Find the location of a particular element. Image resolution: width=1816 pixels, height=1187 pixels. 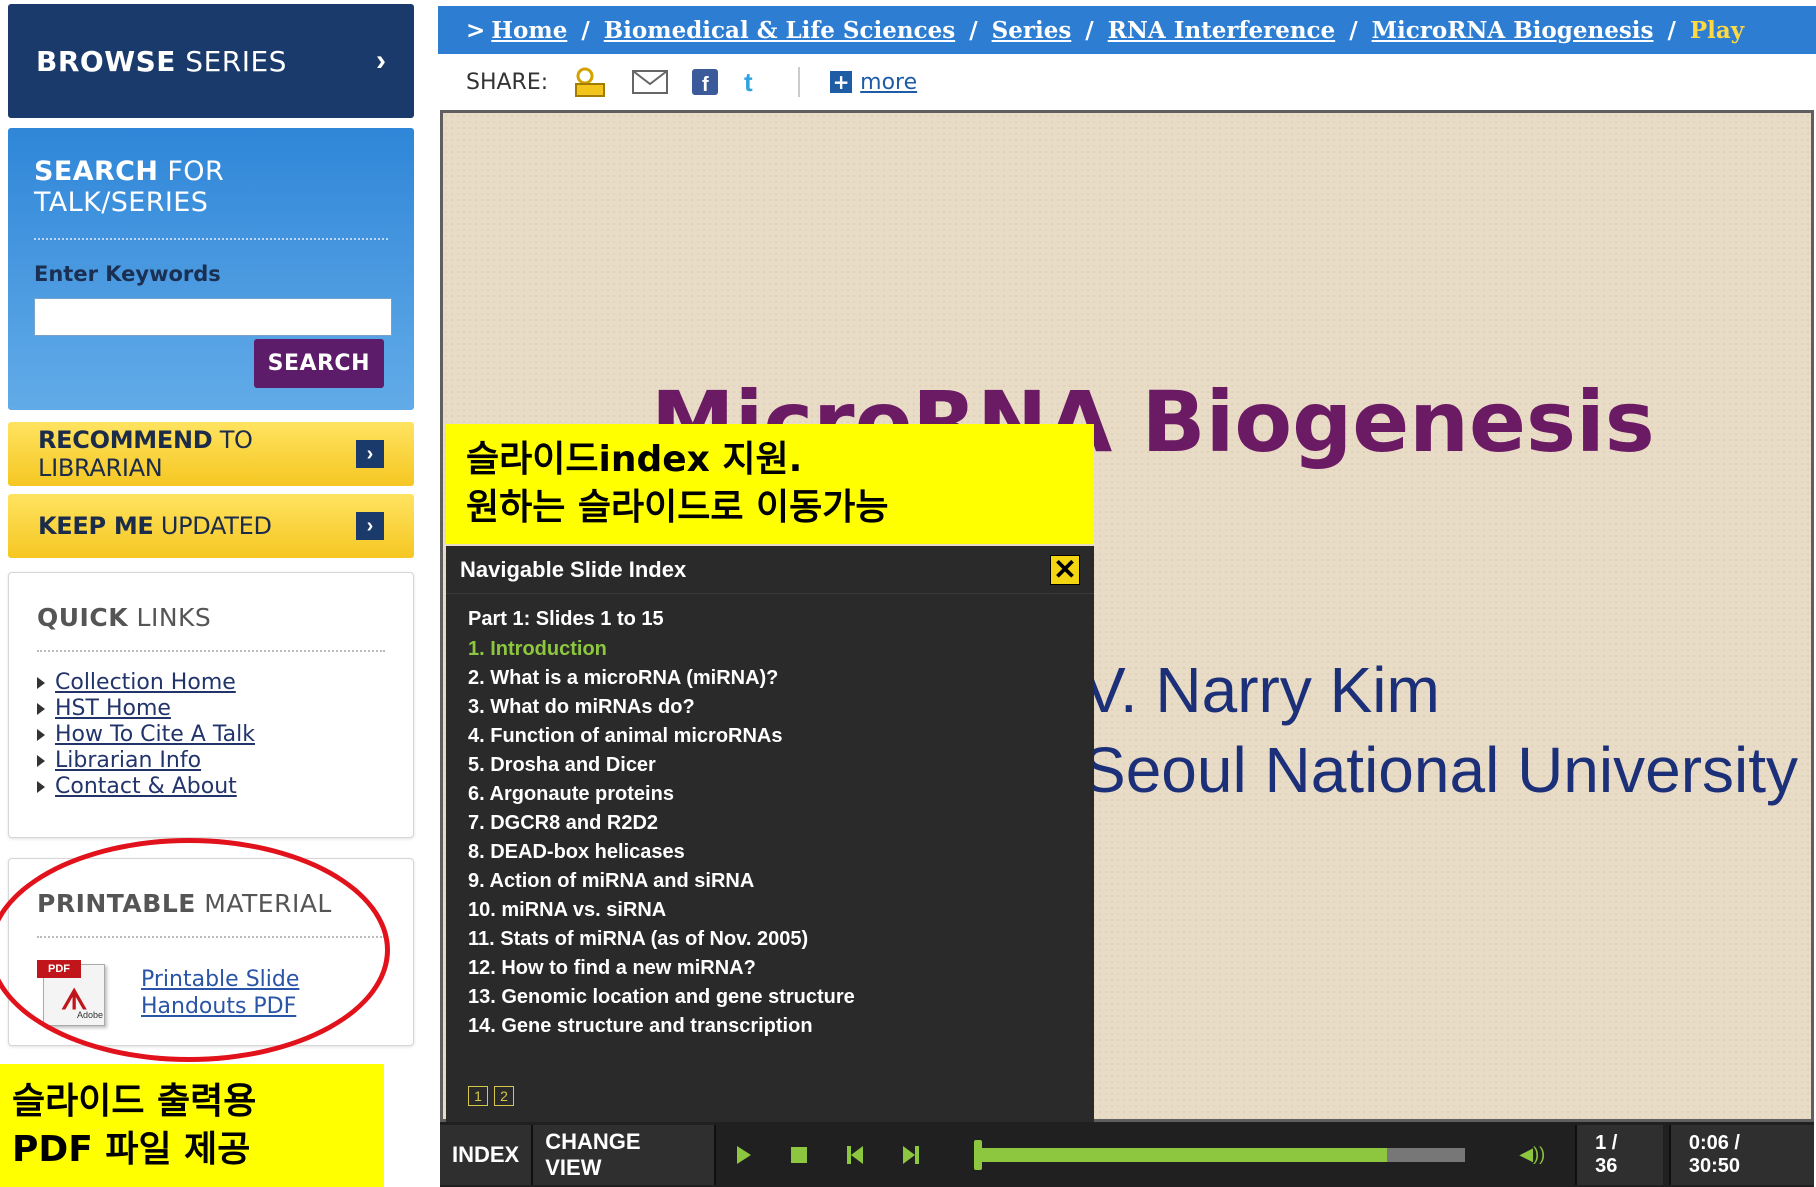

slide-index-item: 14. Gene structure and transcription is located at coordinates (770, 1026).